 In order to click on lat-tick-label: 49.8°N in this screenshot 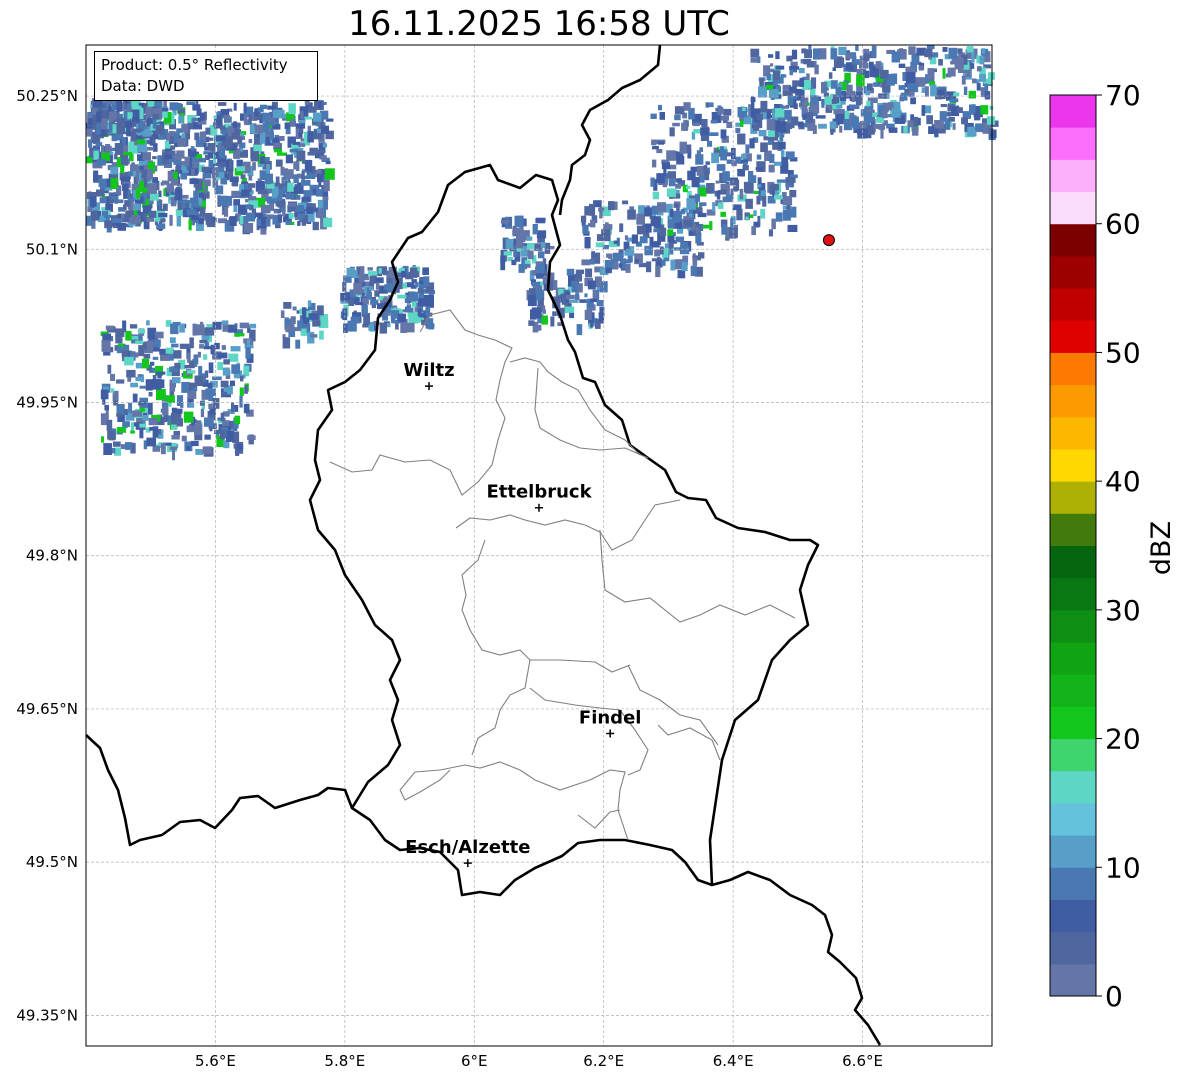, I will do `click(52, 556)`.